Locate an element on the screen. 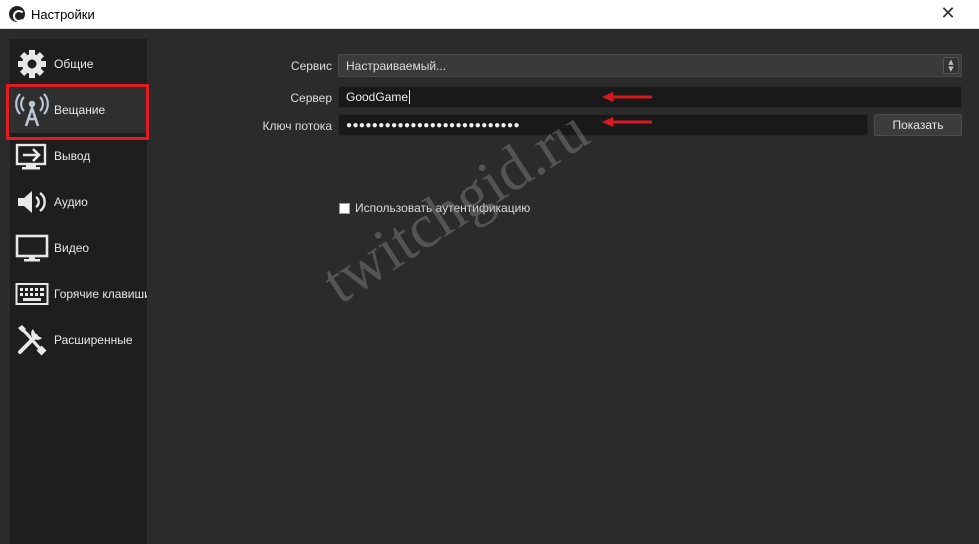 Image resolution: width=979 pixels, height=544 pixels. sidebar-item-advanced: Расширенные is located at coordinates (78, 340).